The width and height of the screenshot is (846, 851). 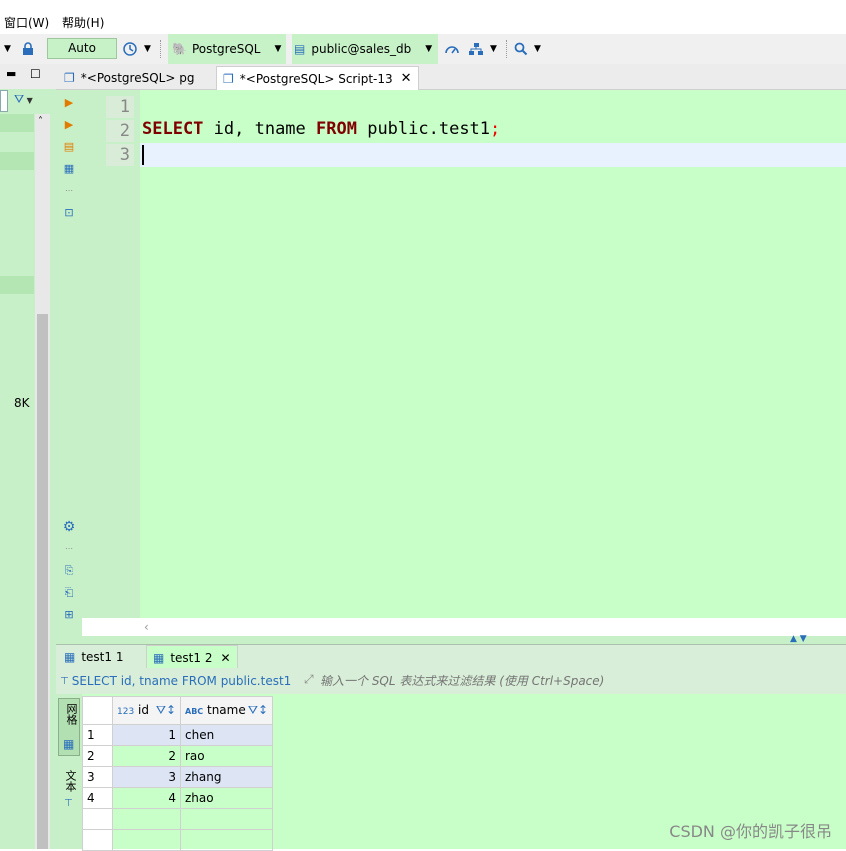 I want to click on filter-input, so click(x=580, y=681).